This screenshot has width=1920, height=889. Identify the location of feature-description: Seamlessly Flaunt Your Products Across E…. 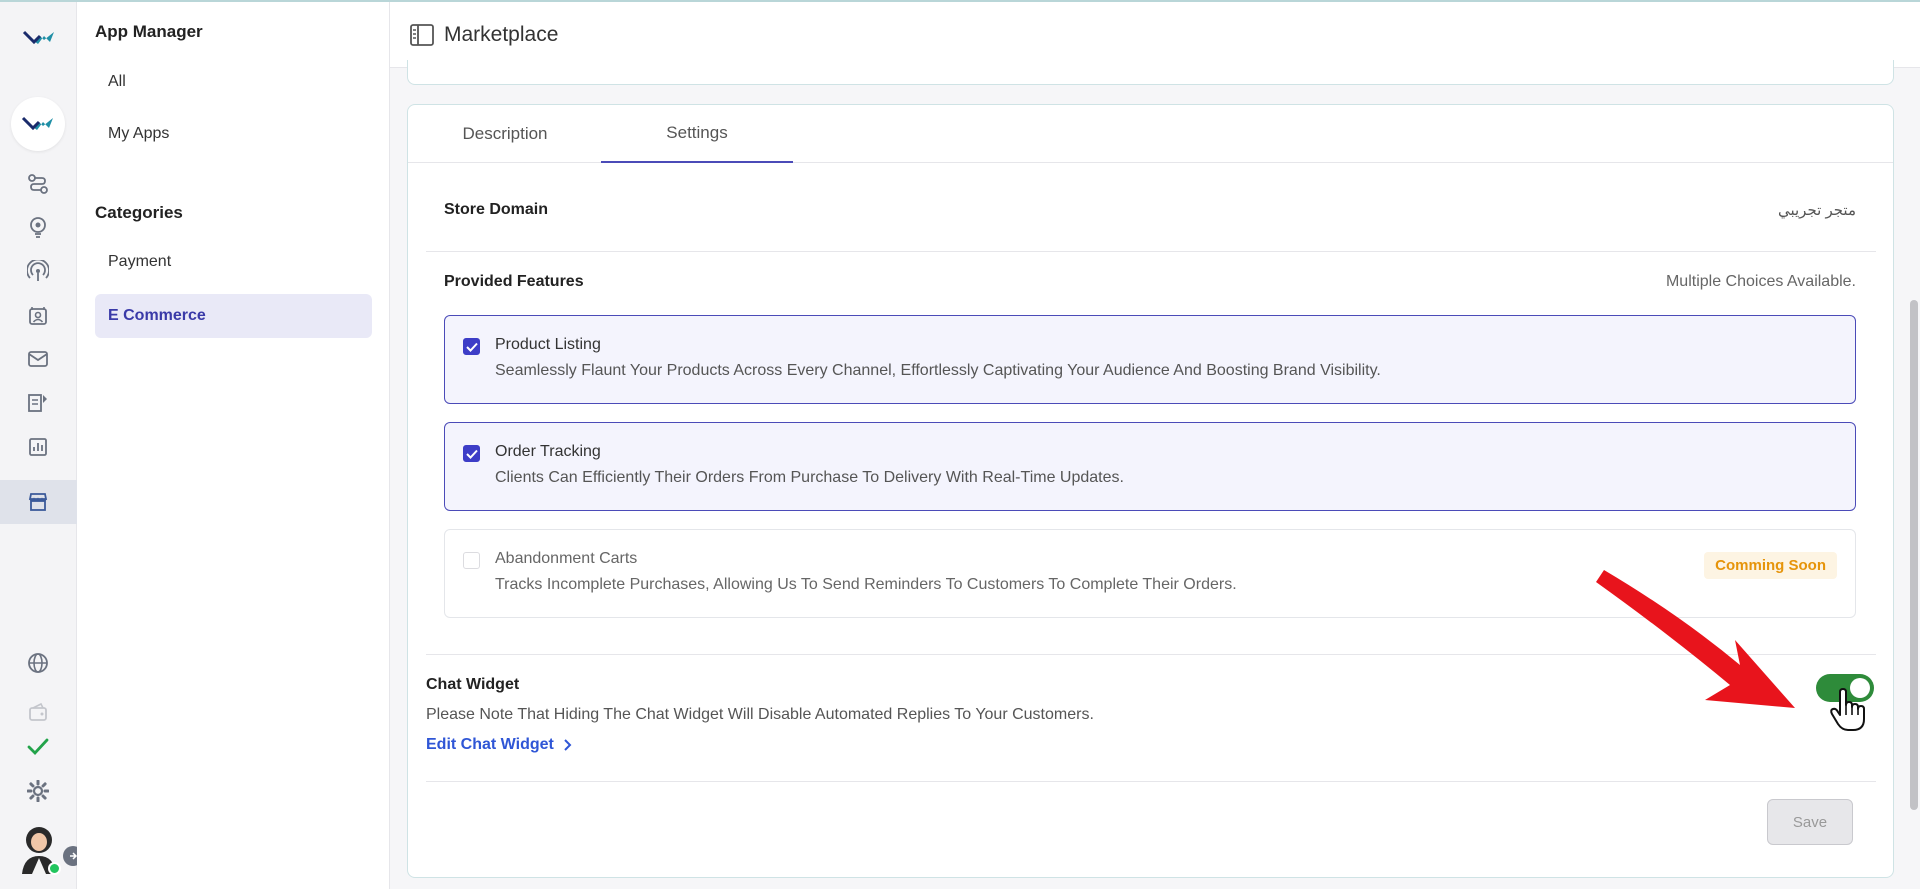
(938, 370).